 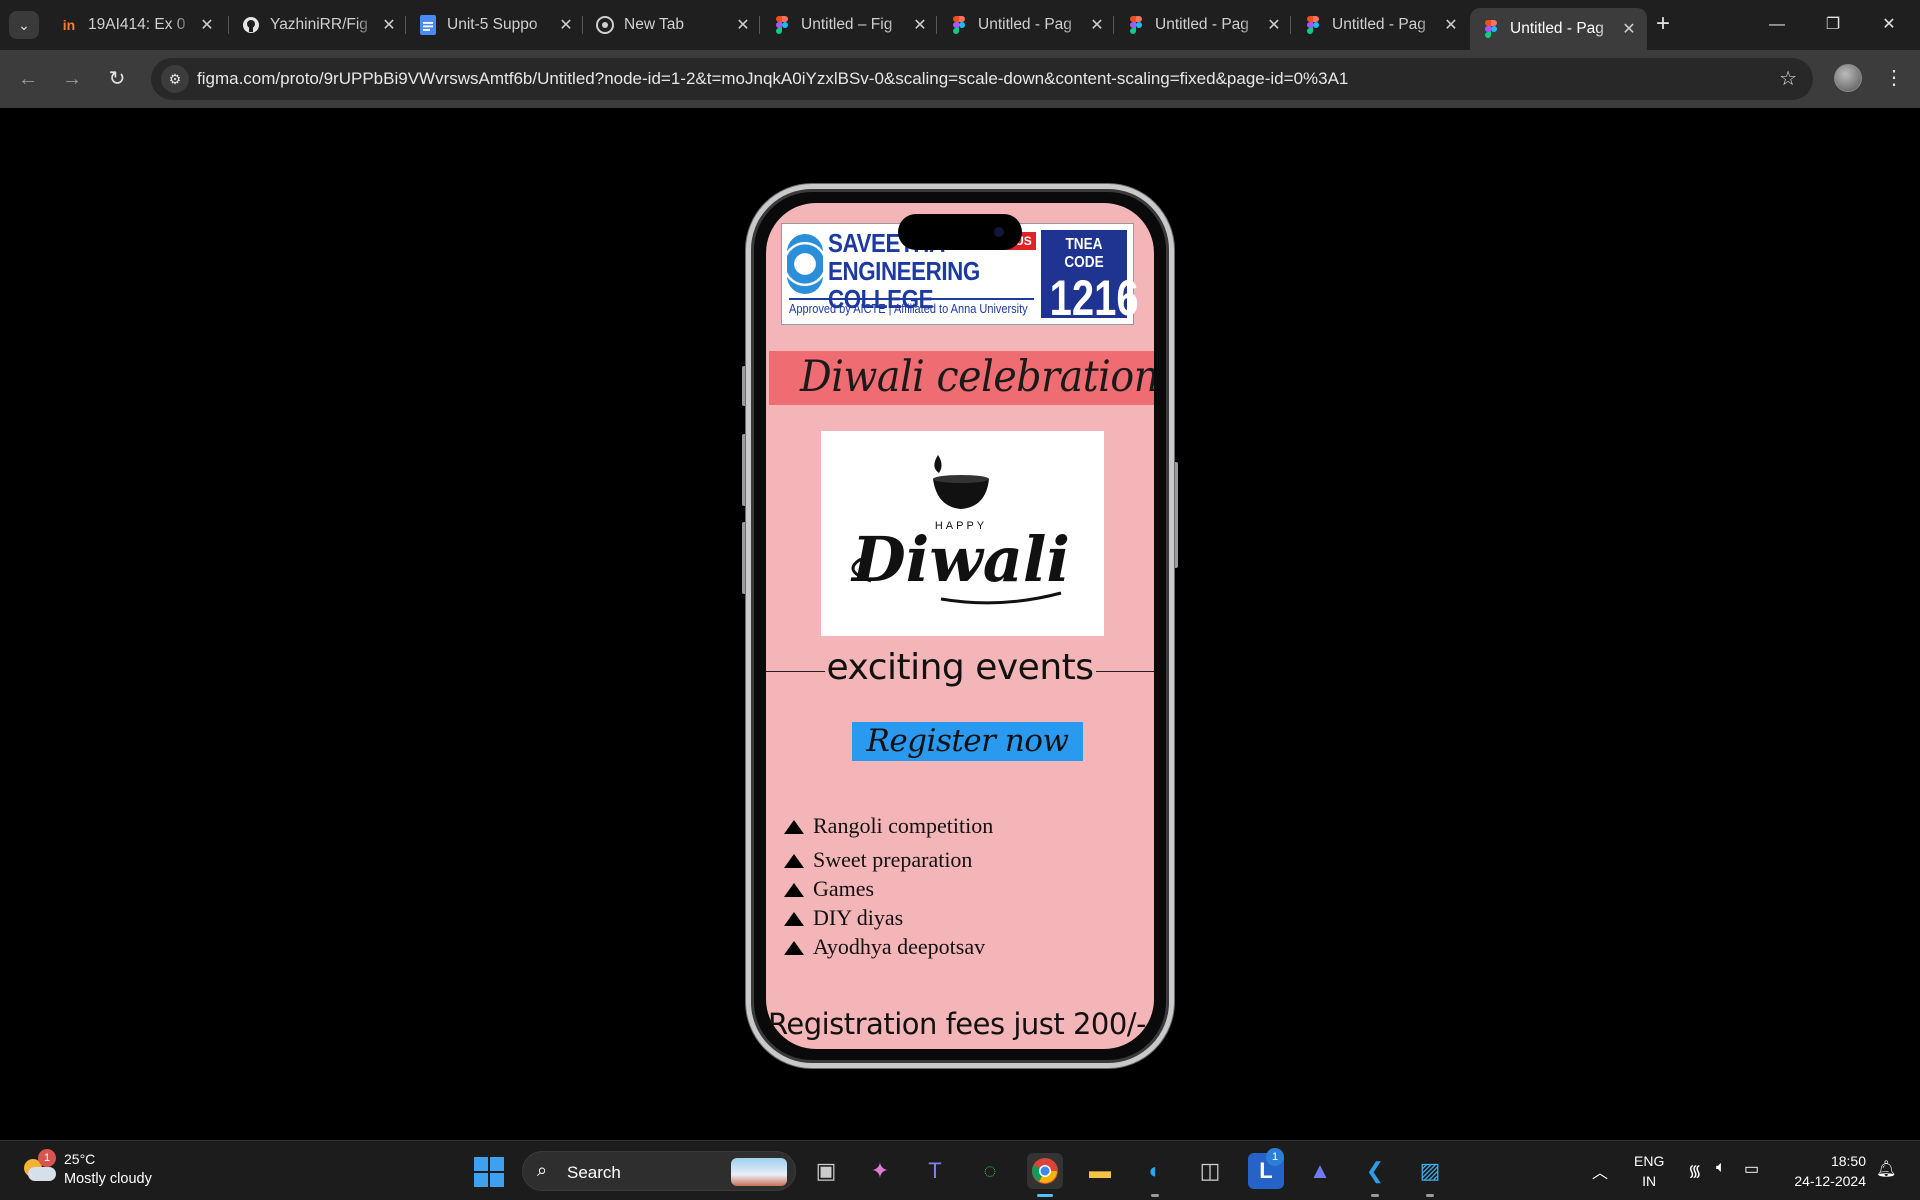 What do you see at coordinates (960, 667) in the screenshot?
I see `events-heading: exciting events` at bounding box center [960, 667].